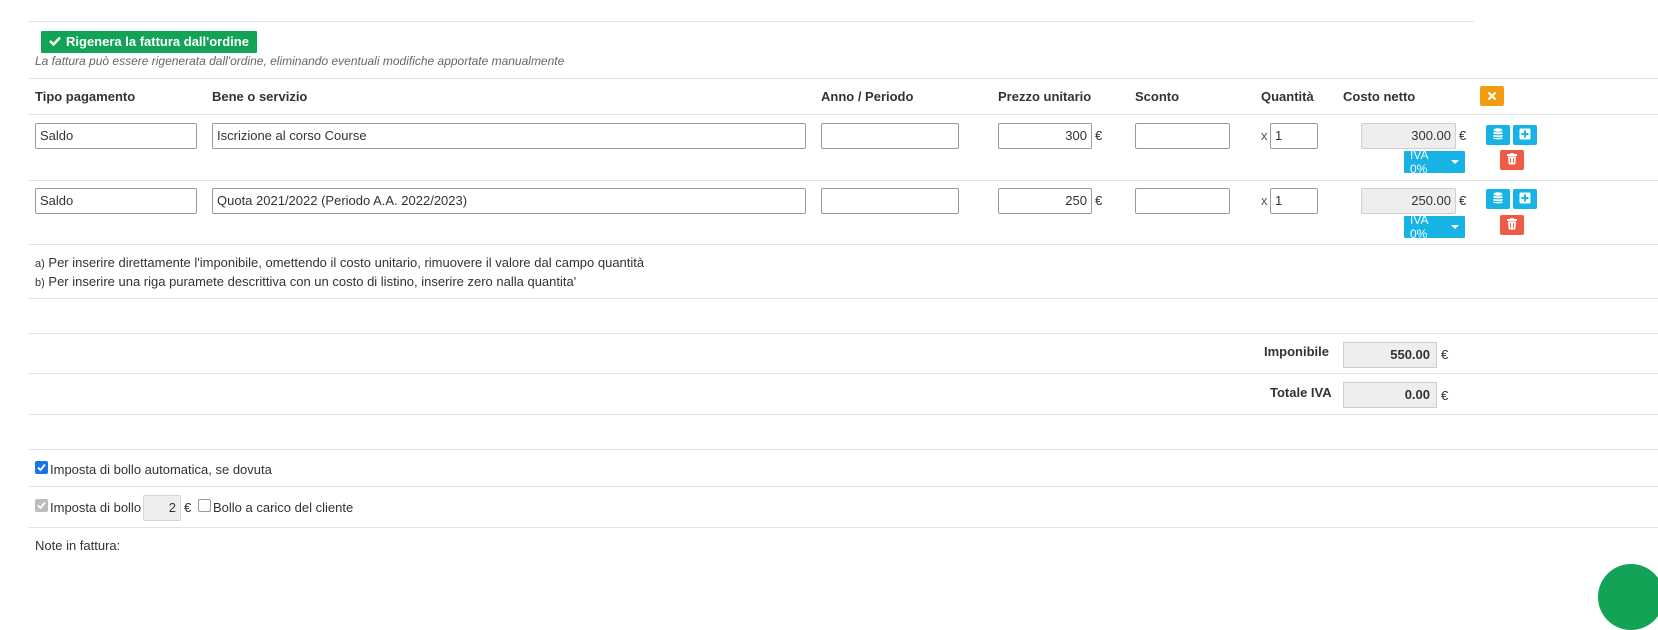  I want to click on close-icon, so click(1492, 96).